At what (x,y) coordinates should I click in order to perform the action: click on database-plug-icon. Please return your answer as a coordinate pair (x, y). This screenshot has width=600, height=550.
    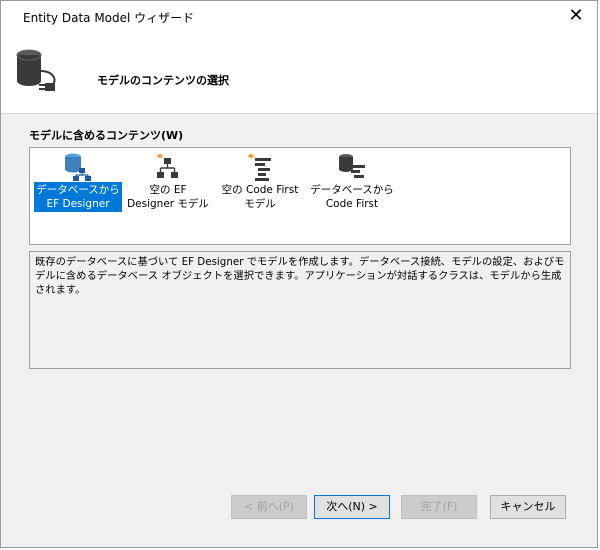
    Looking at the image, I should click on (36, 70).